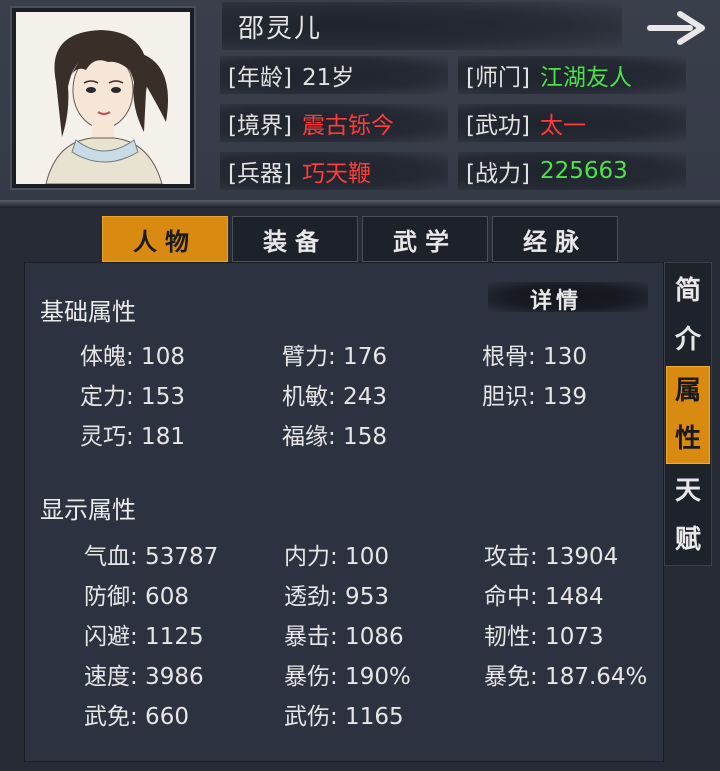 This screenshot has height=771, width=720. Describe the element at coordinates (165, 239) in the screenshot. I see `tab-character: 人物` at that location.